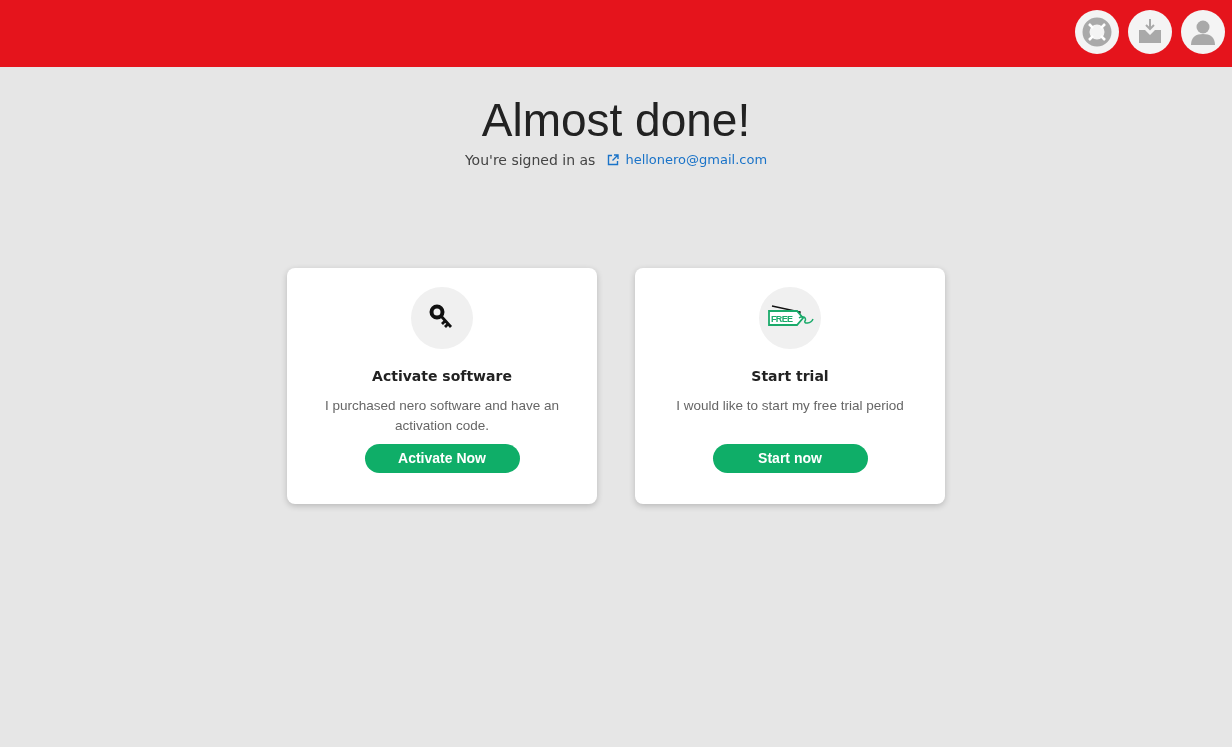  I want to click on external-link-icon, so click(613, 159).